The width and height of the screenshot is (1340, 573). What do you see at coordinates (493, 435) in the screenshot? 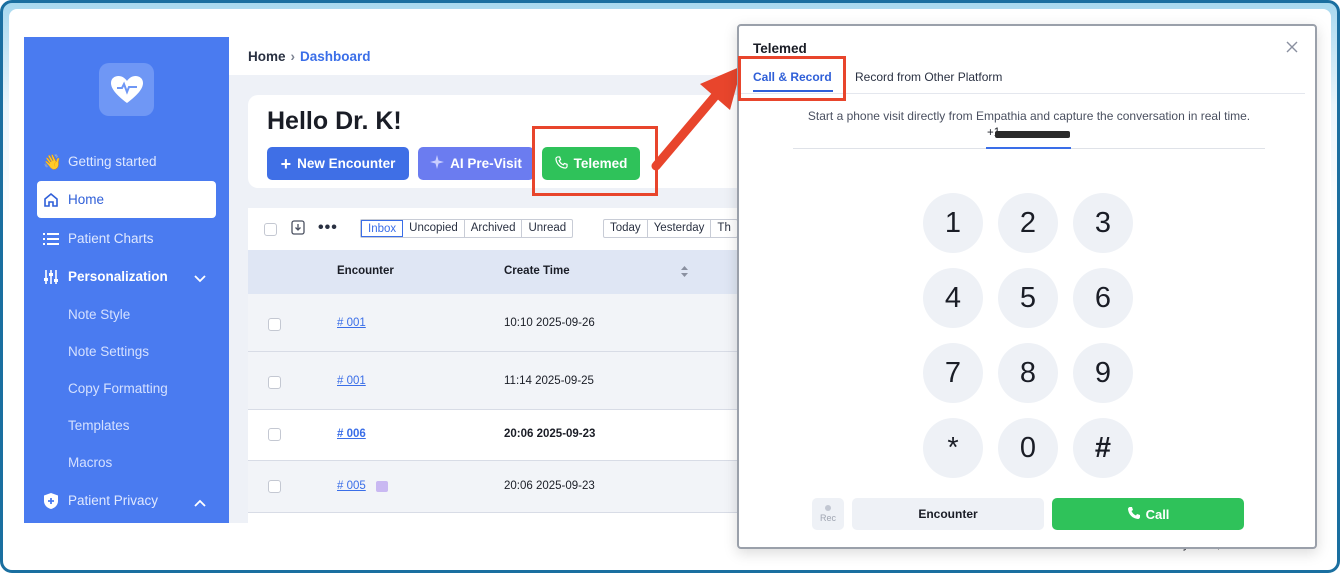
I see `table-row: # 006 20:06 2025-09-23` at bounding box center [493, 435].